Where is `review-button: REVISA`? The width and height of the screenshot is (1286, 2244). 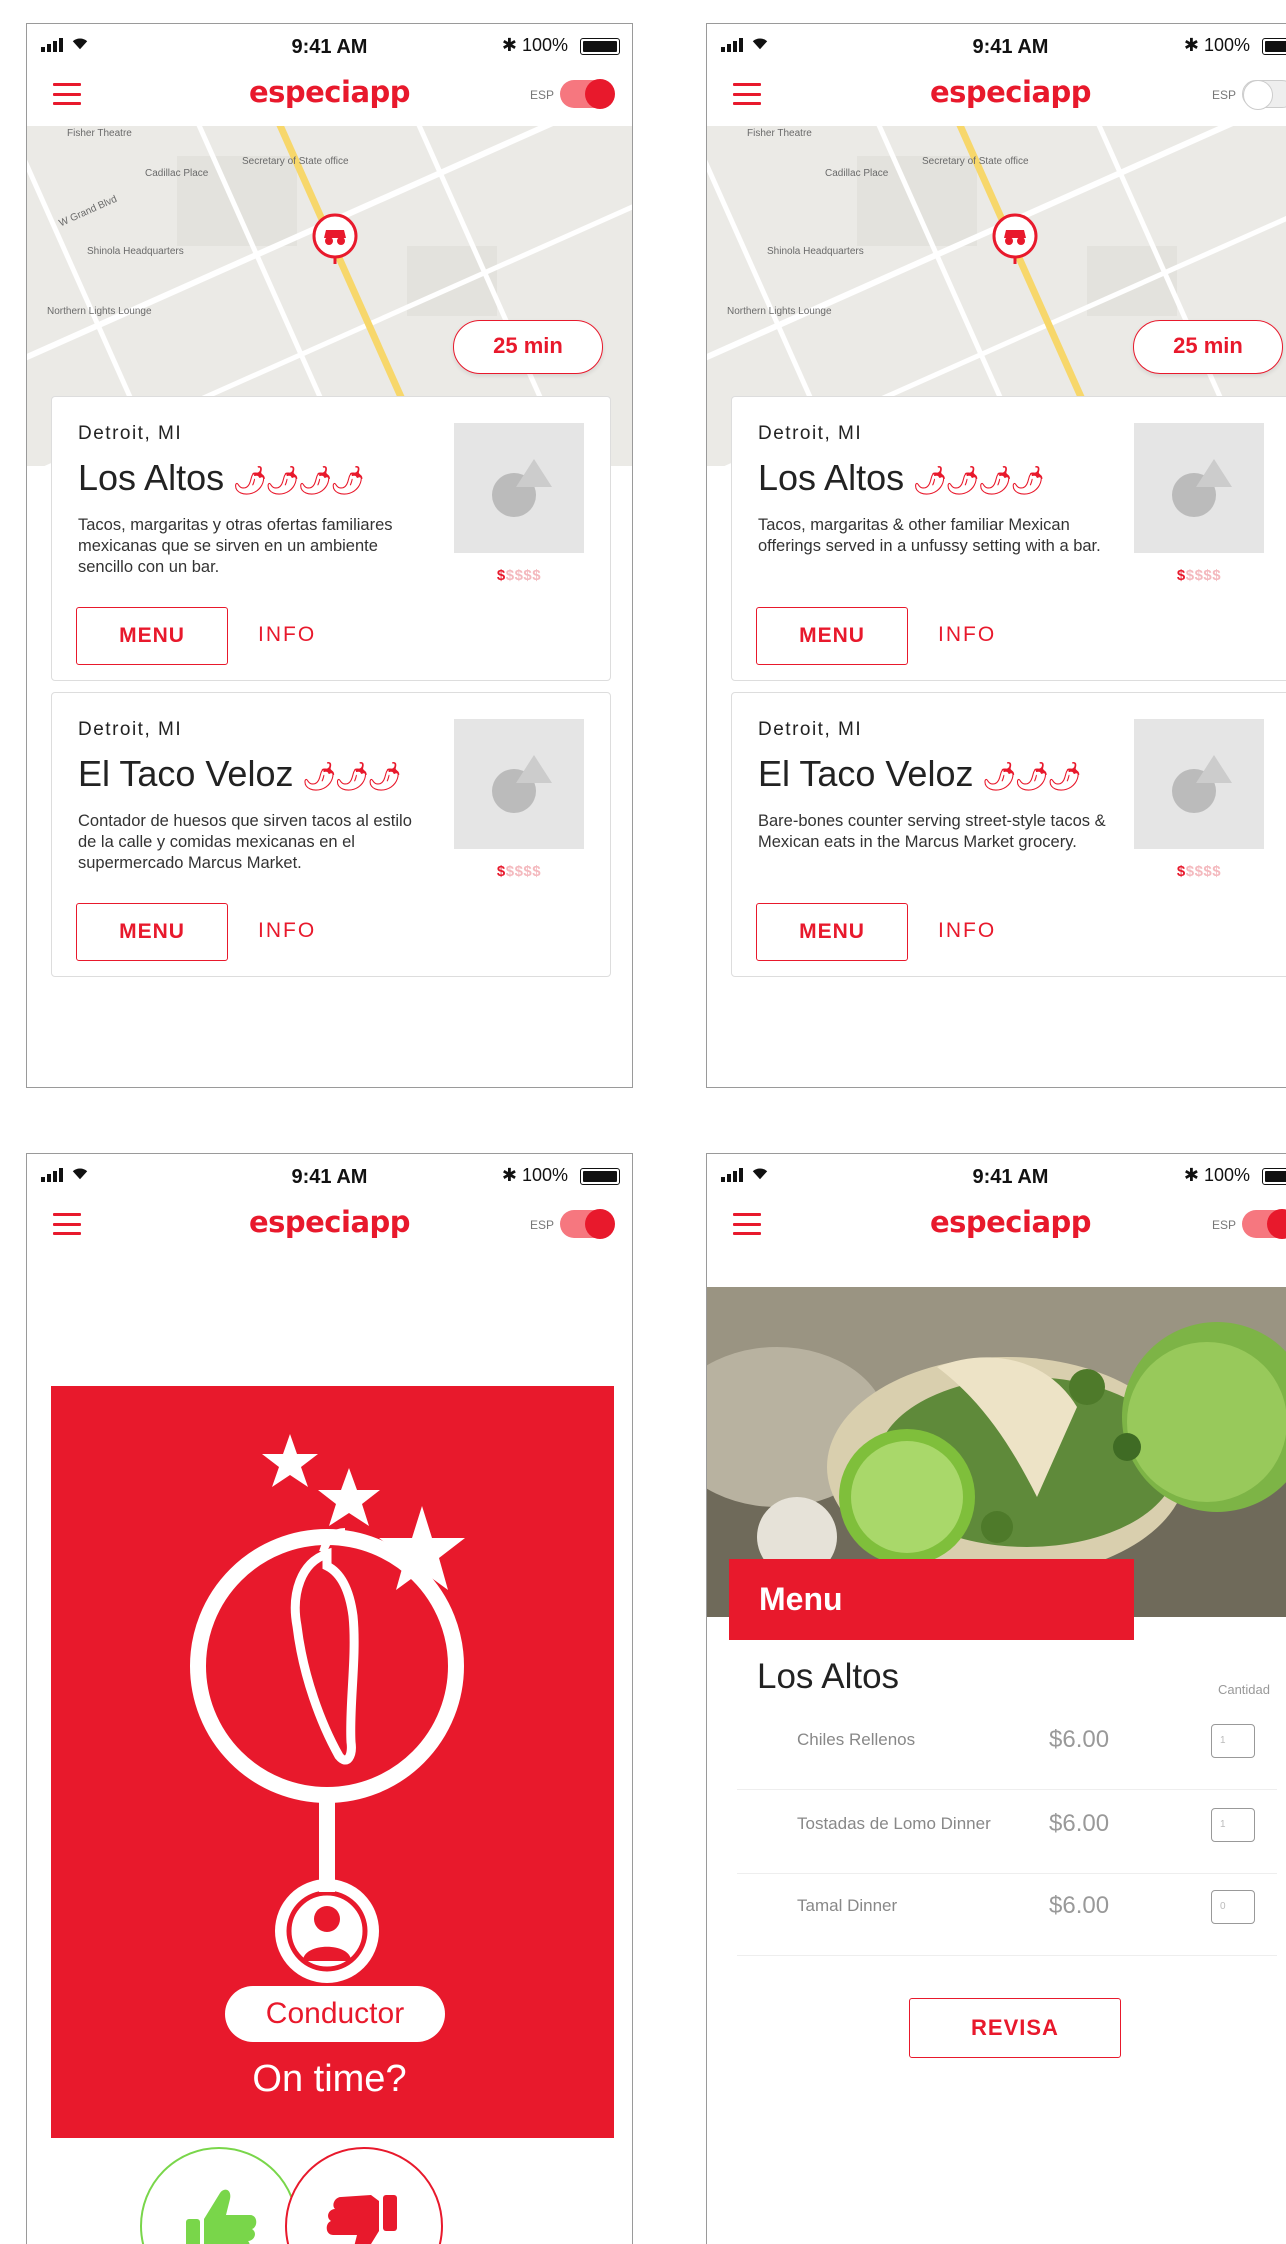
review-button: REVISA is located at coordinates (1015, 2028).